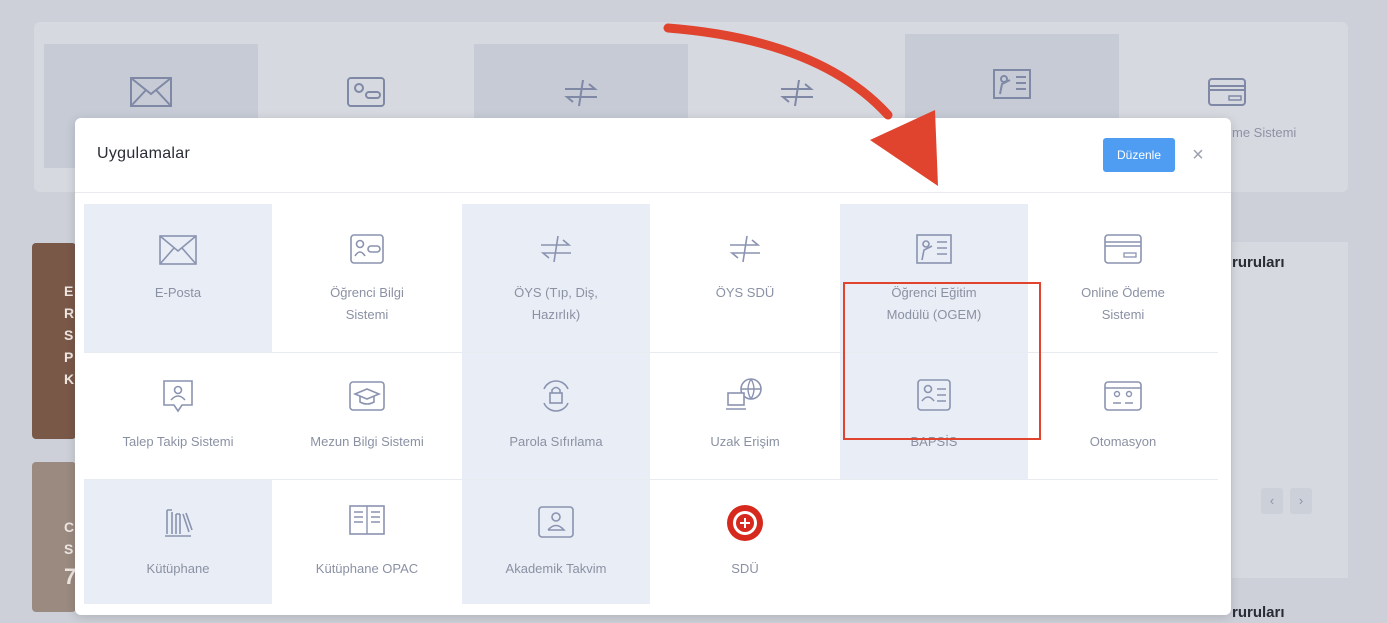 This screenshot has width=1387, height=623. Describe the element at coordinates (1139, 155) in the screenshot. I see `edit-button: Düzenle` at that location.